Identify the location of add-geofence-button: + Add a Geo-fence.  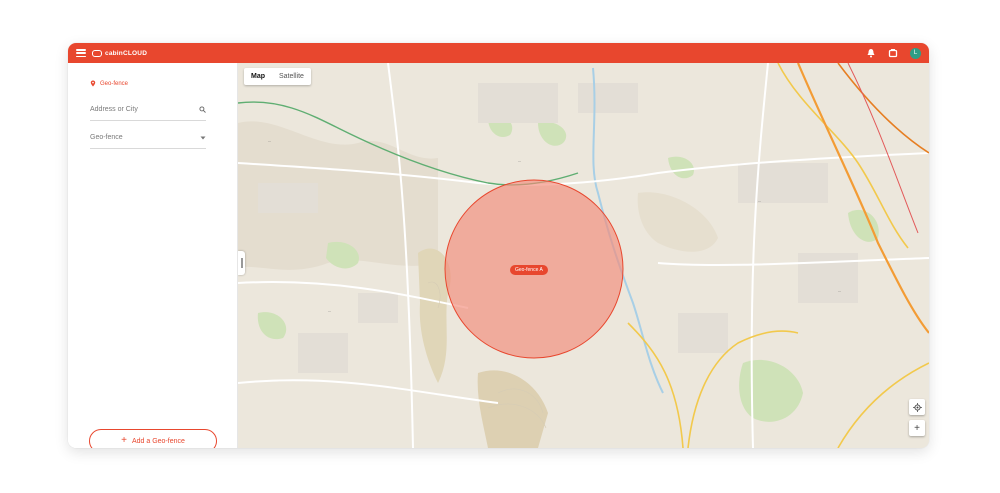
(153, 438).